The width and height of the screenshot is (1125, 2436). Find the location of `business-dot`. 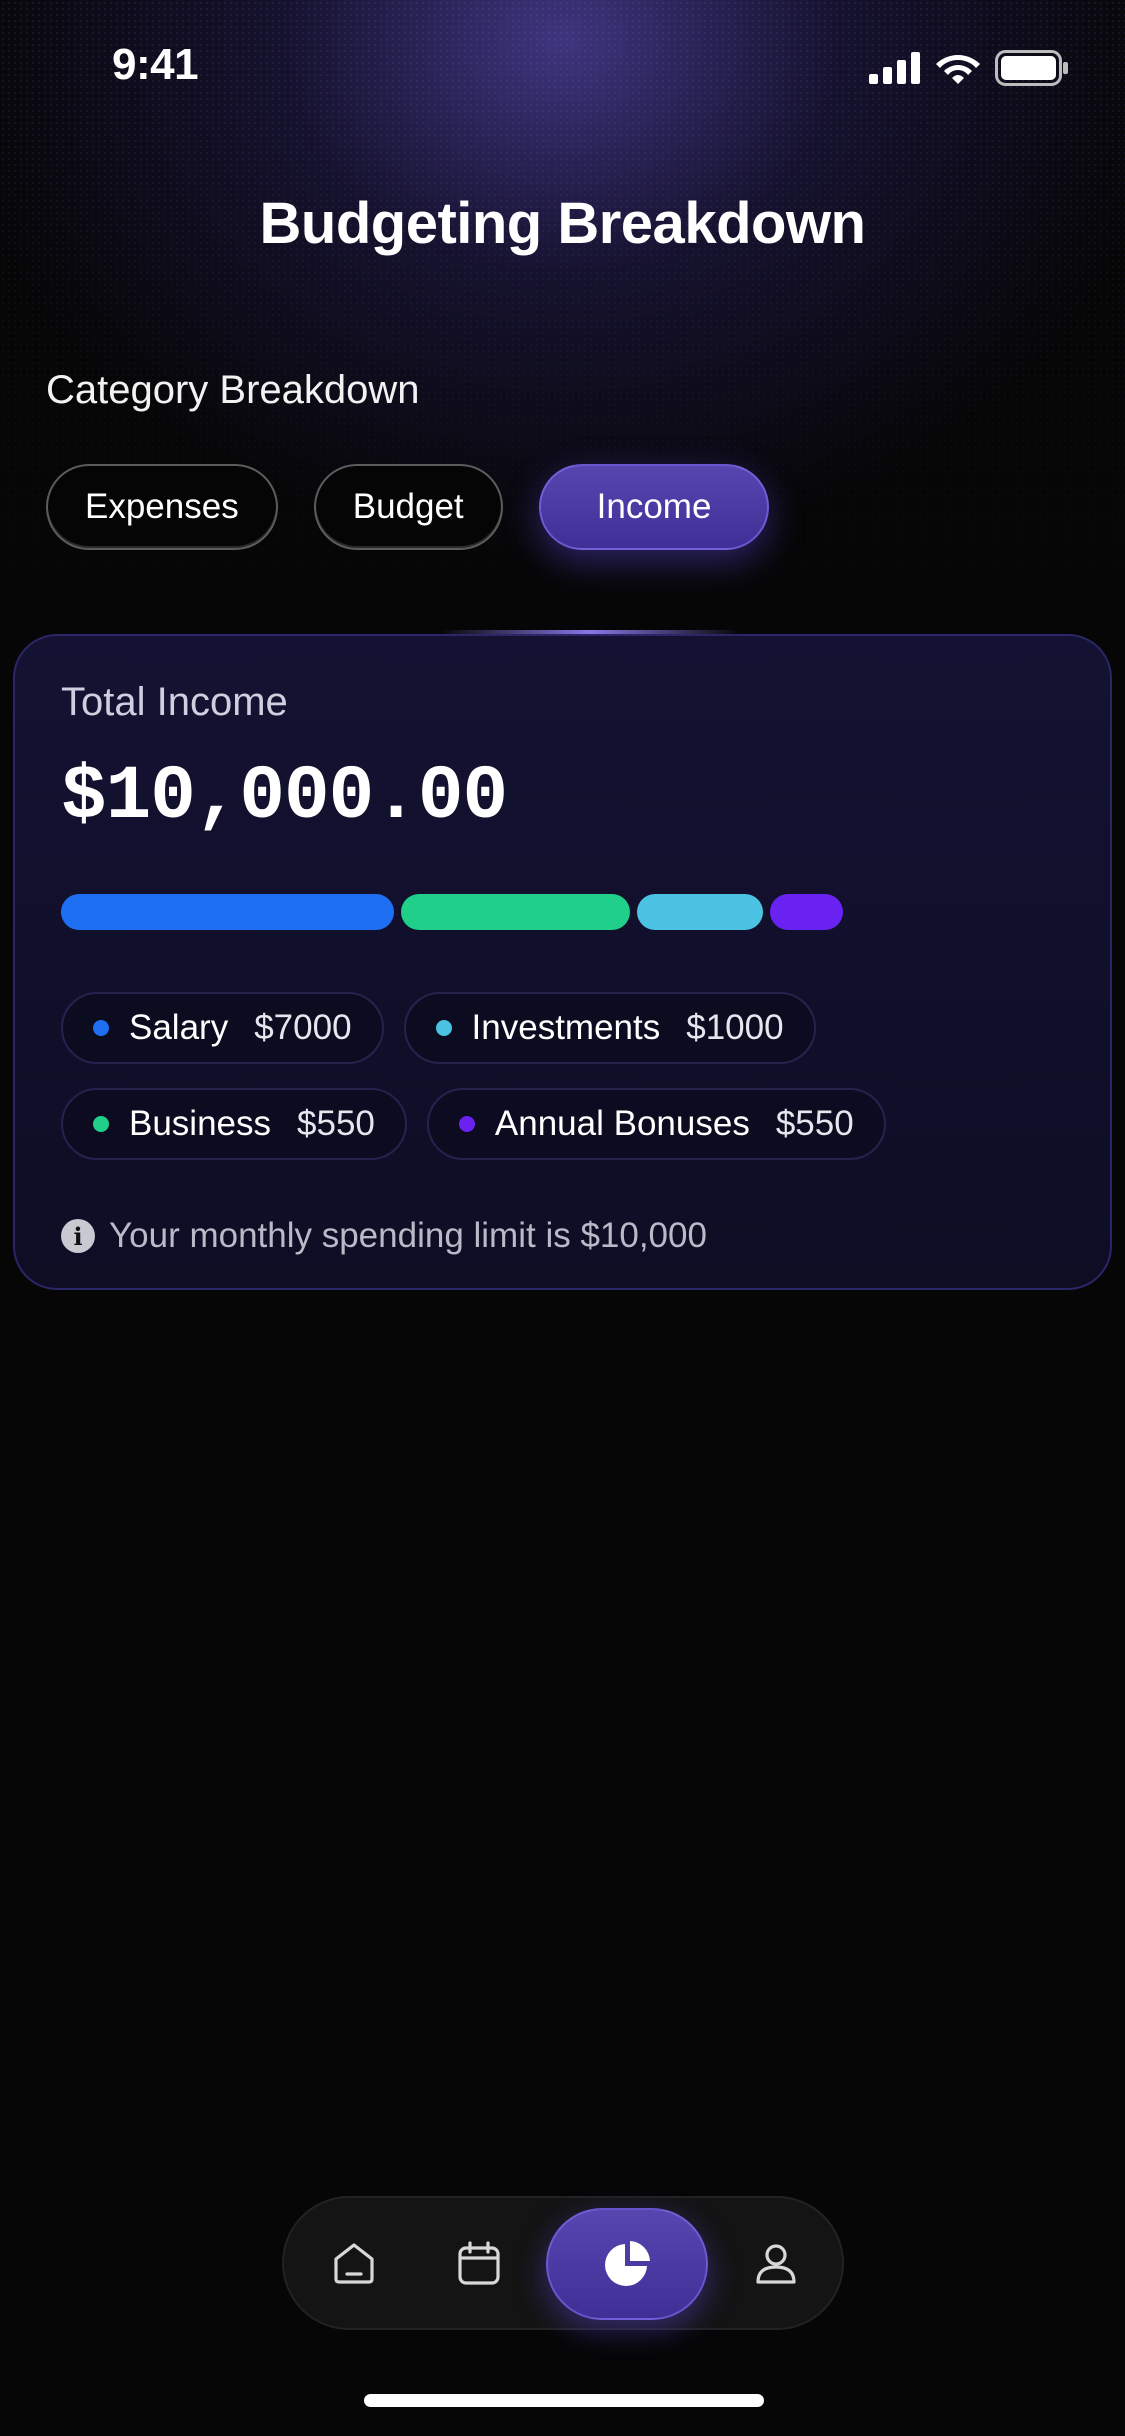

business-dot is located at coordinates (101, 1124).